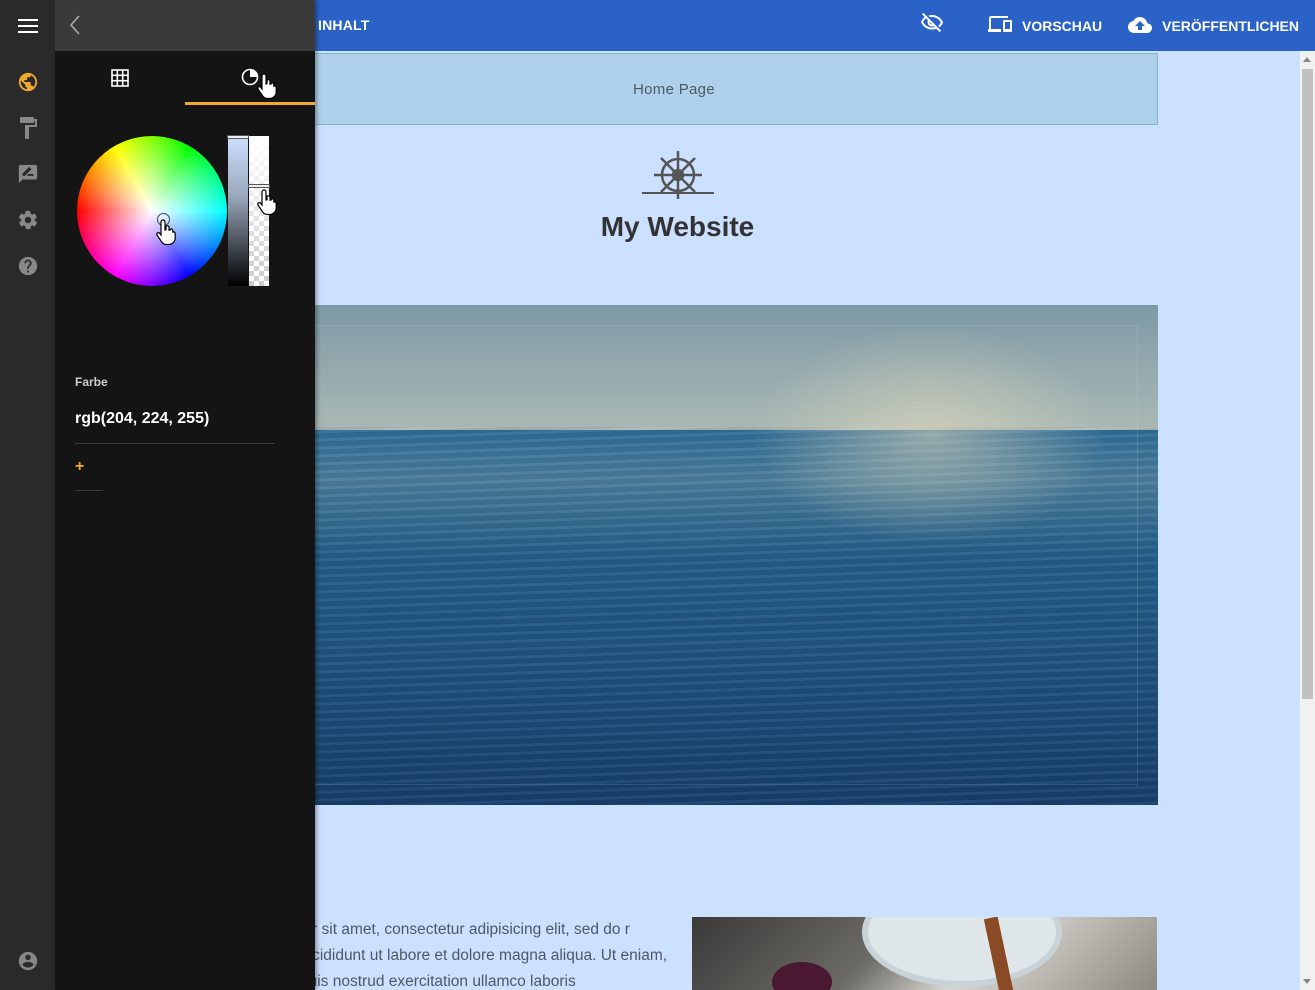 The height and width of the screenshot is (990, 1315). I want to click on grid-icon, so click(120, 78).